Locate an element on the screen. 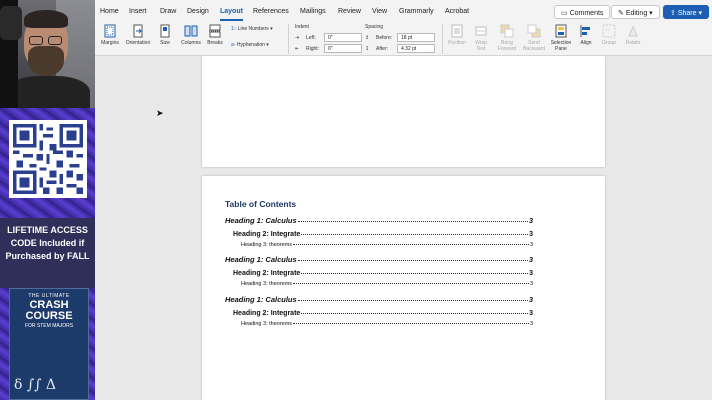 The width and height of the screenshot is (712, 400). margins-button: Margins is located at coordinates (110, 35).